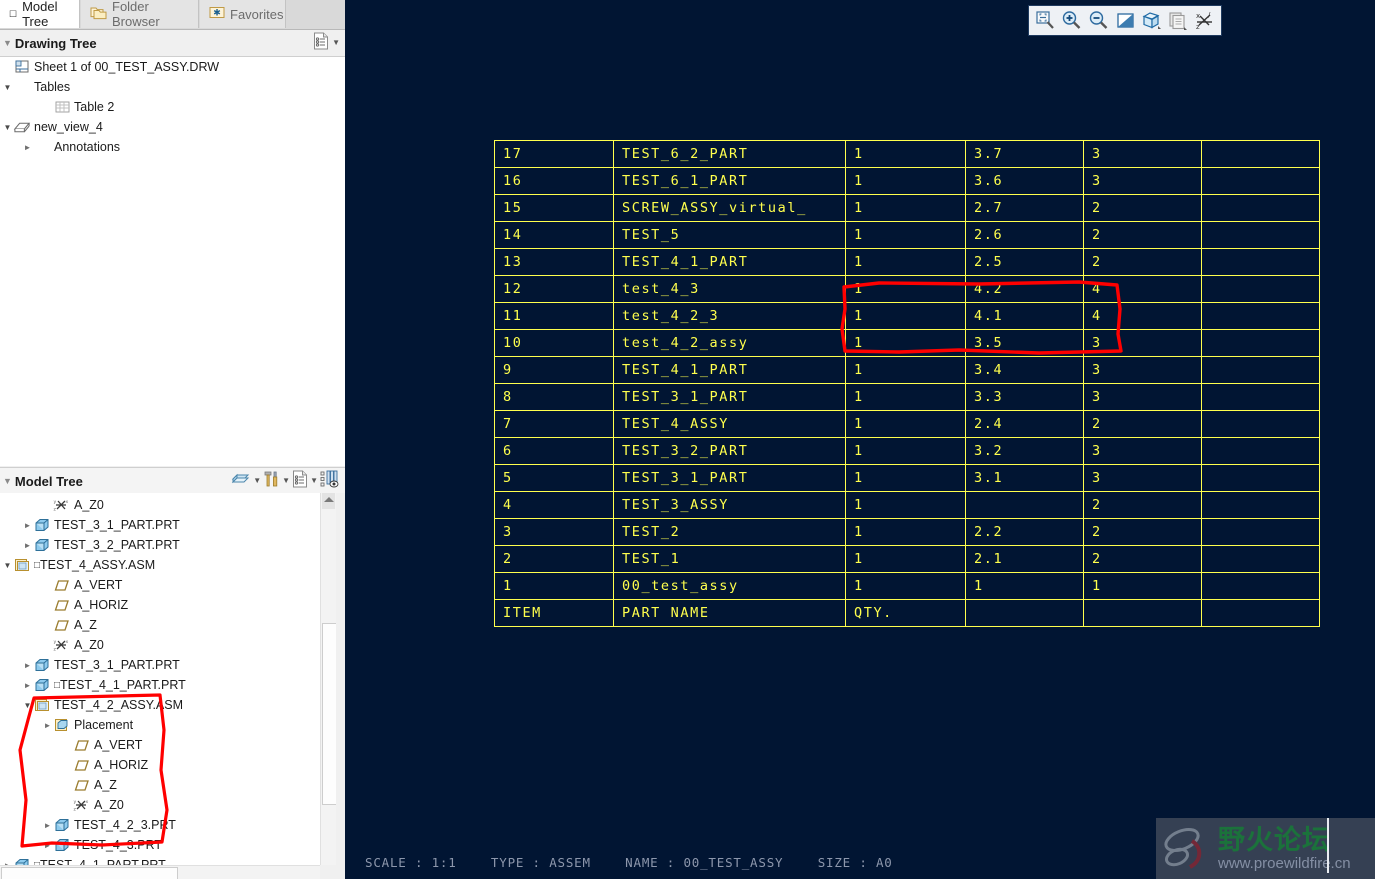 This screenshot has height=879, width=1375. What do you see at coordinates (1024, 505) in the screenshot?
I see `bom-cell-col4` at bounding box center [1024, 505].